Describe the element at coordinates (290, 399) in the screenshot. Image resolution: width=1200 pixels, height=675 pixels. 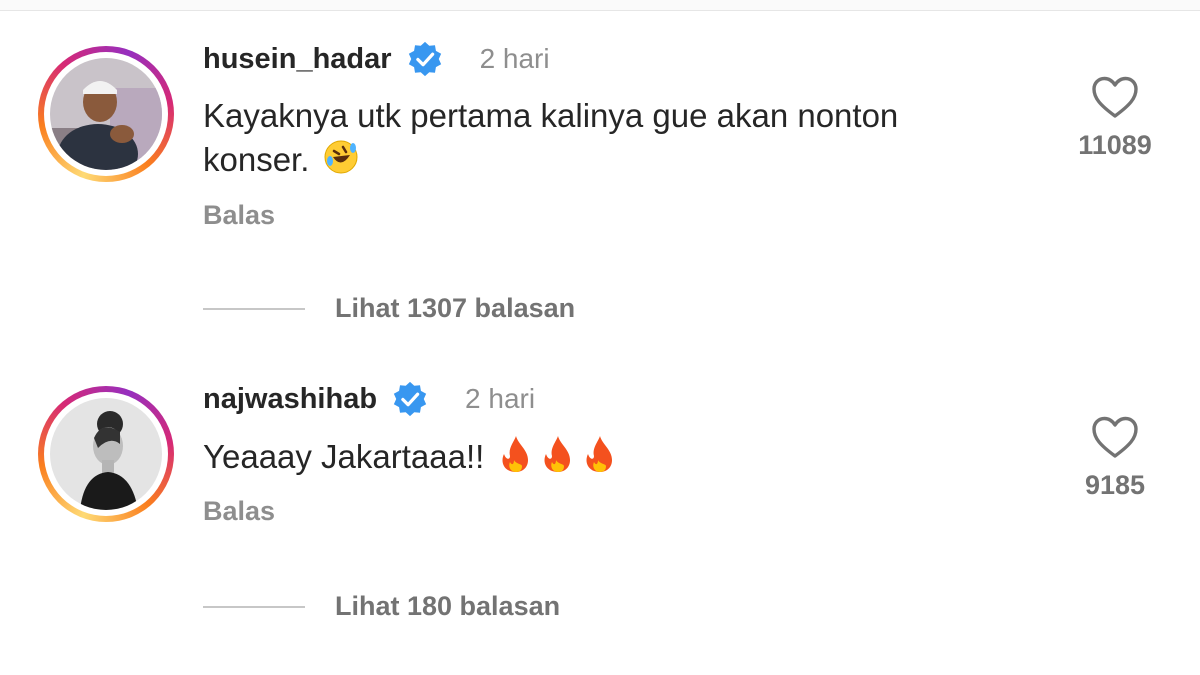
I see `username: najwashihab` at that location.